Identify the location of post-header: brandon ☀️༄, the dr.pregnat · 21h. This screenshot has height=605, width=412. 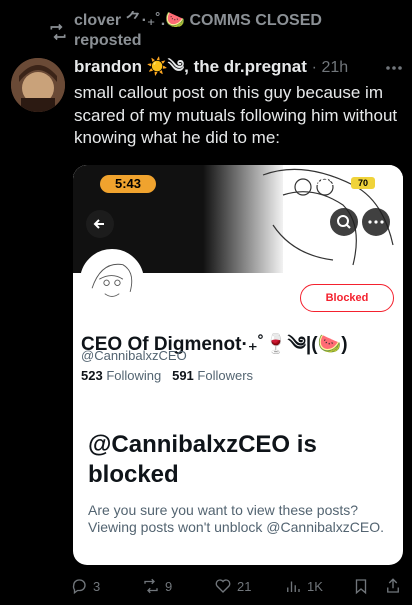
(211, 66).